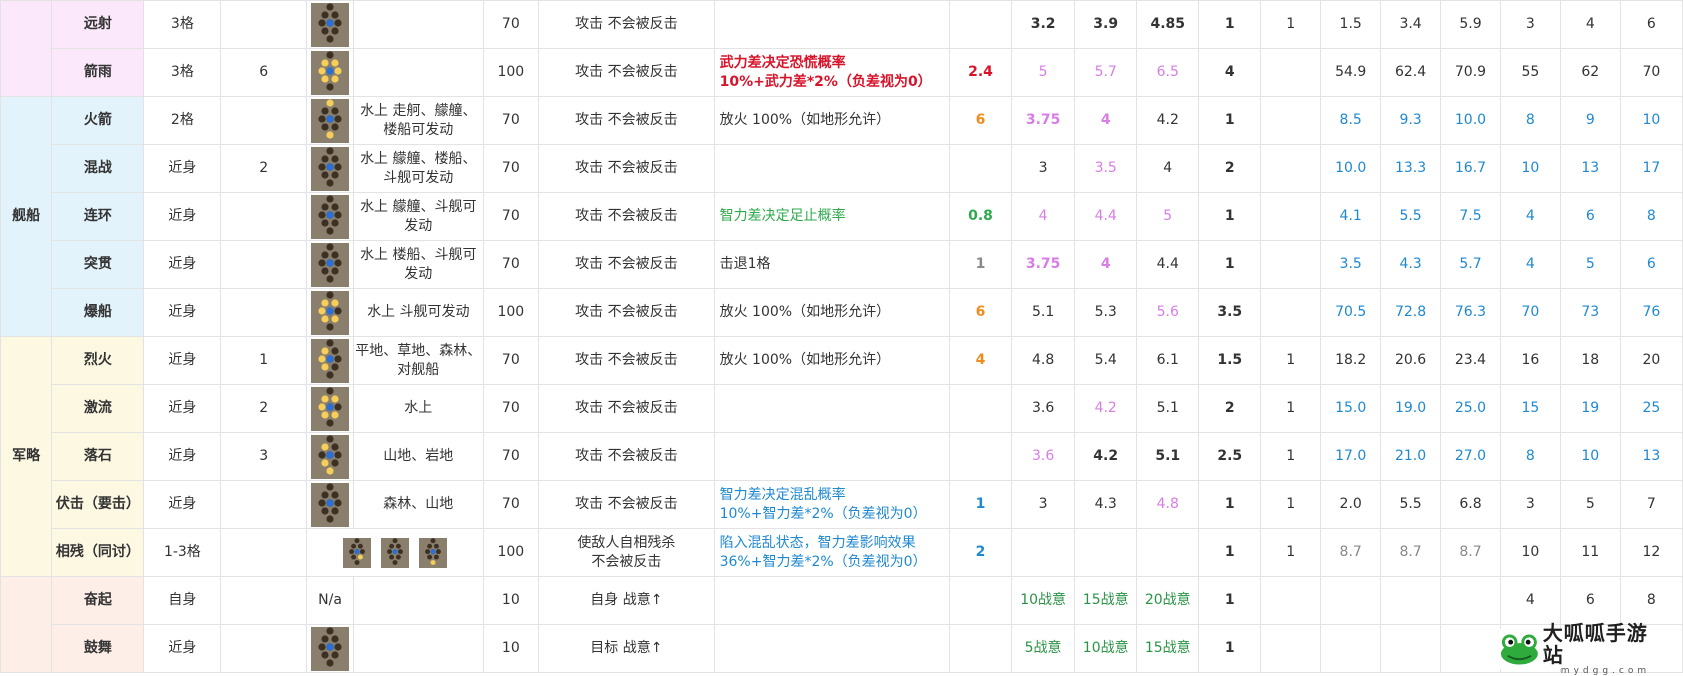 Image resolution: width=1683 pixels, height=676 pixels. What do you see at coordinates (1605, 671) in the screenshot?
I see `logo-subtitle: mydgg.com` at bounding box center [1605, 671].